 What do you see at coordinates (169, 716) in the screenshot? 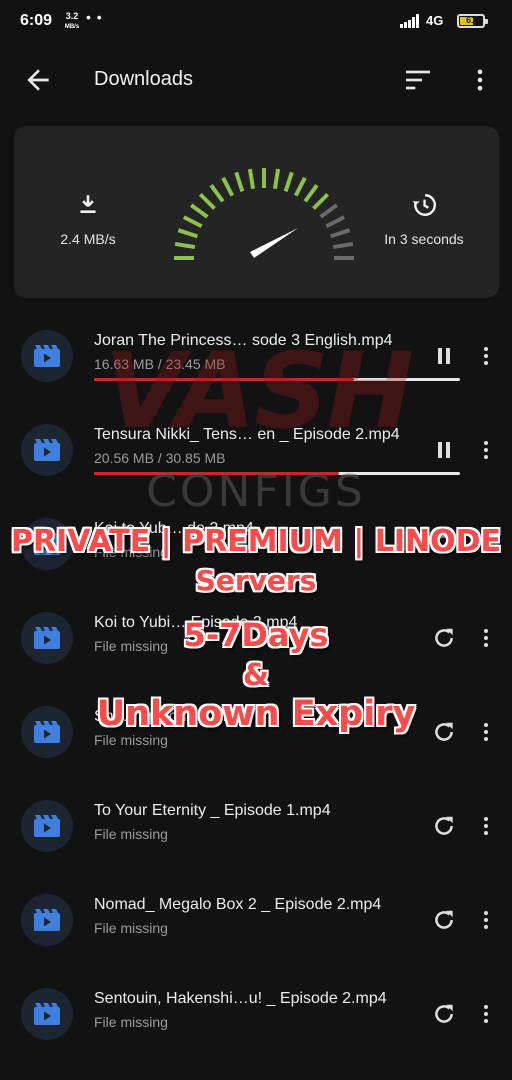
I see `file-name: Shi… Episode 1.mp4` at bounding box center [169, 716].